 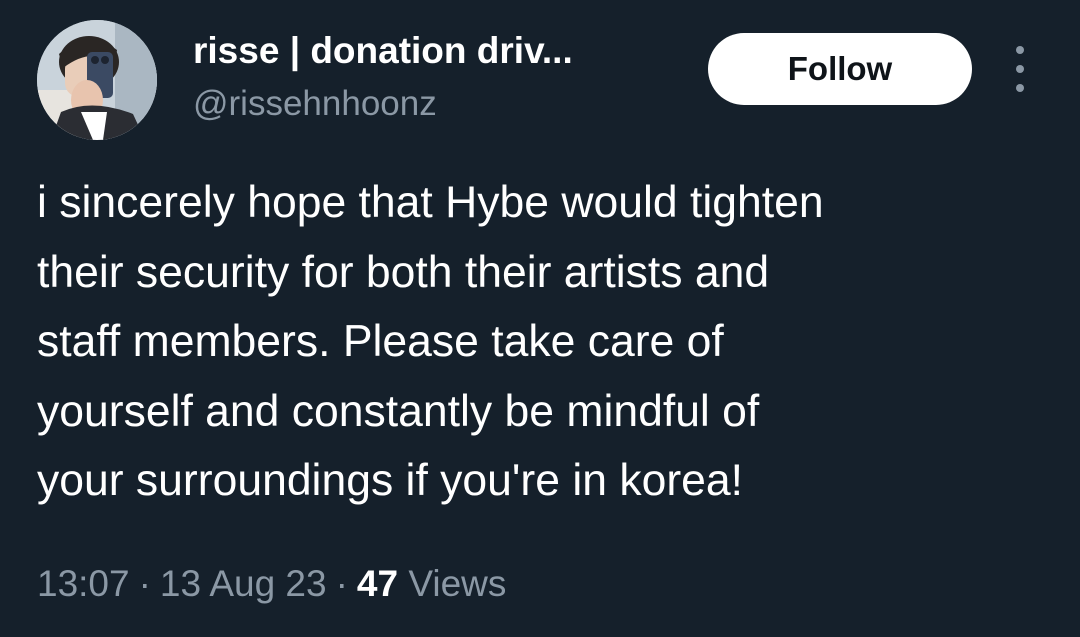 I want to click on more-vertical-icon, so click(x=1020, y=69).